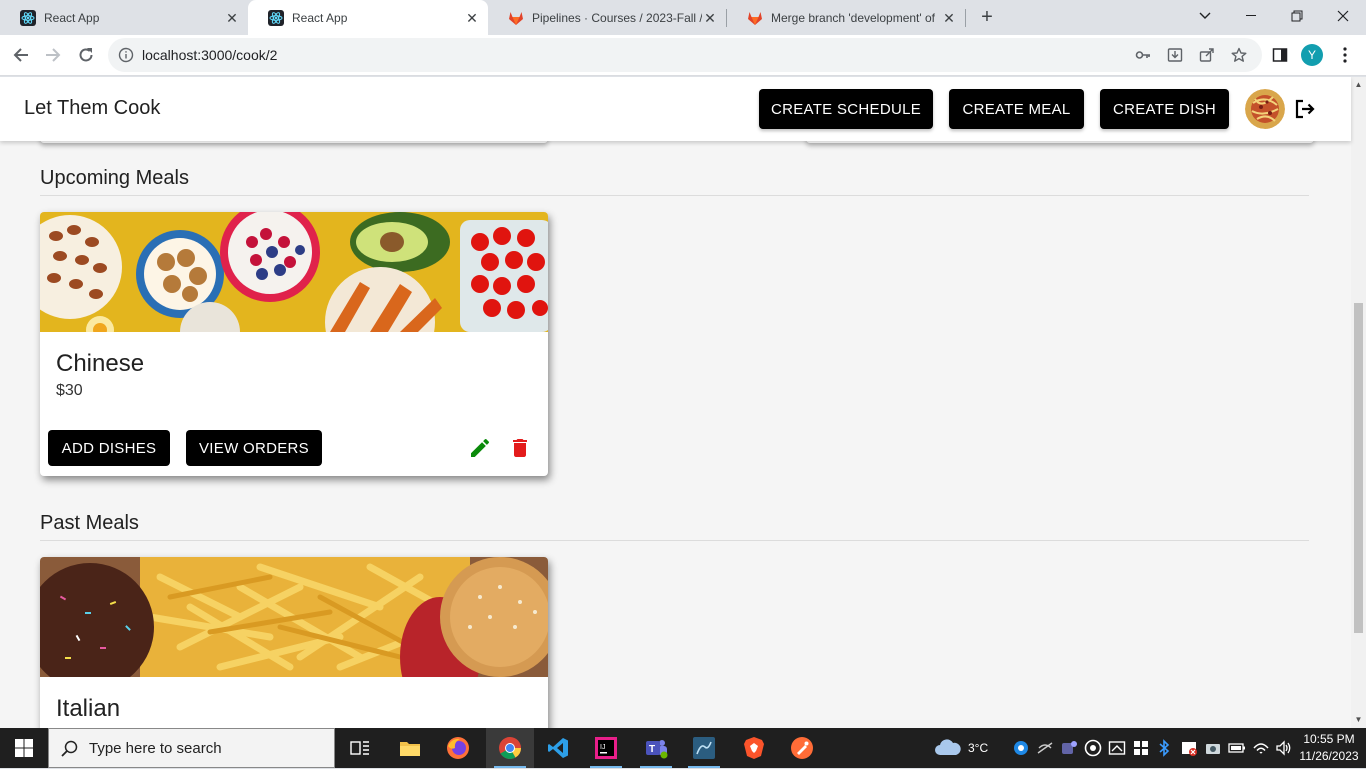 The width and height of the screenshot is (1366, 769). What do you see at coordinates (606, 748) in the screenshot?
I see `intellij-icon: IJ` at bounding box center [606, 748].